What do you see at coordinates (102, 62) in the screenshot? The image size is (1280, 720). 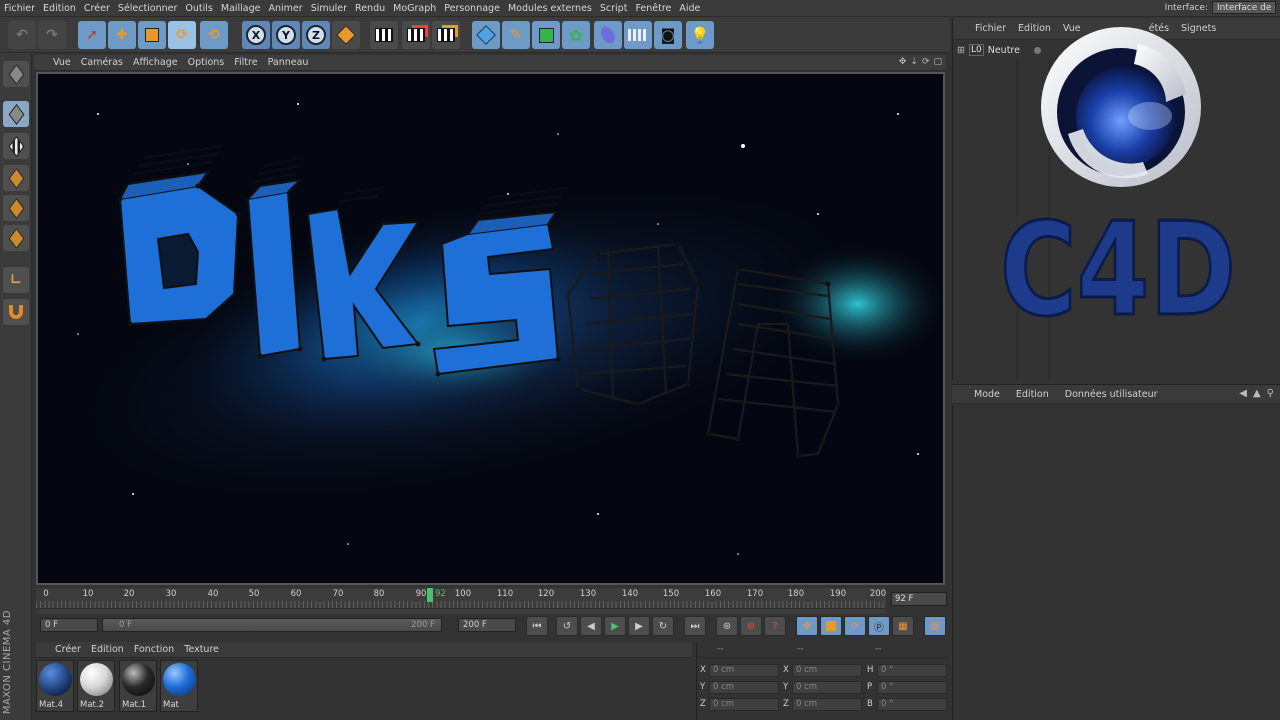 I see `viewport-menu-cameras: Caméras` at bounding box center [102, 62].